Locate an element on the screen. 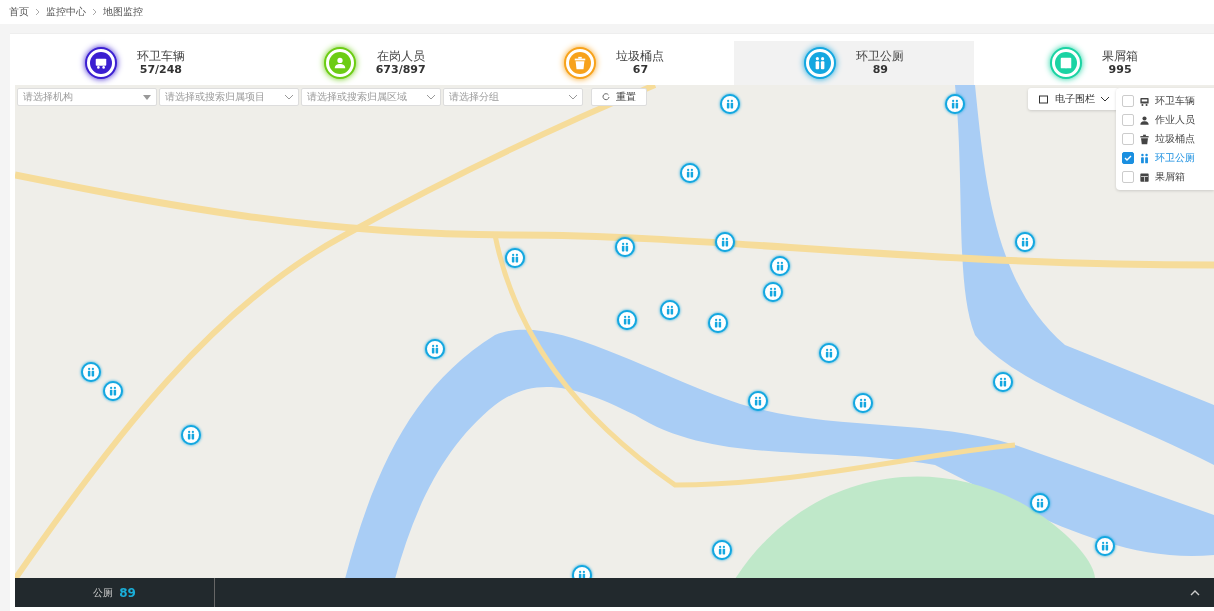  layer-label: 环卫车辆 is located at coordinates (1175, 101).